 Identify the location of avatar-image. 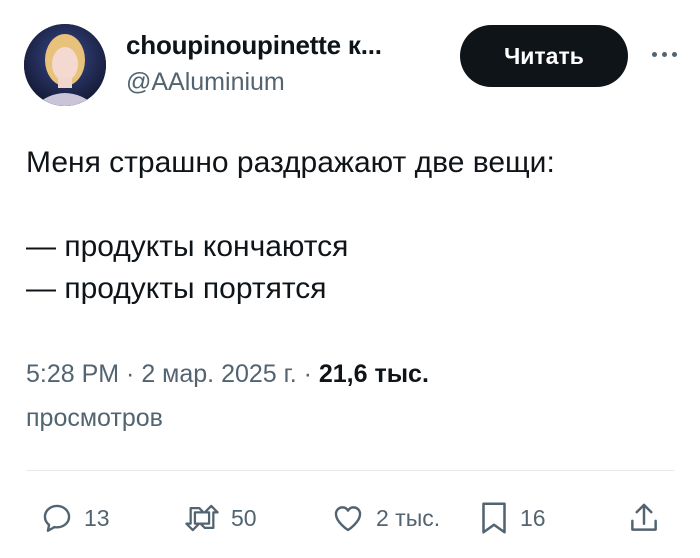
(65, 65).